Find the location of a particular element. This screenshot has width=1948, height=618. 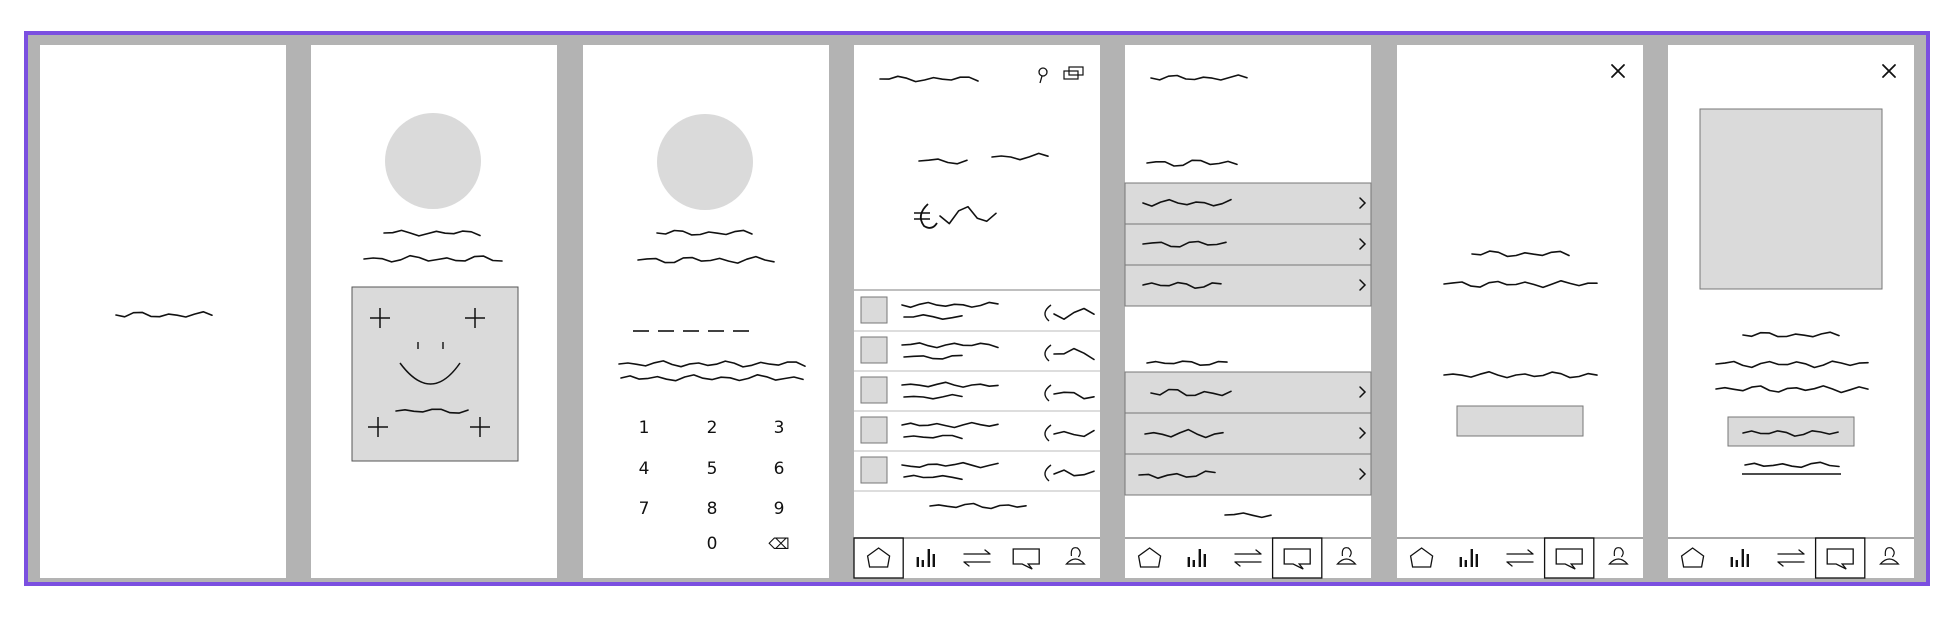

keypad-key-label: 6 is located at coordinates (779, 469).